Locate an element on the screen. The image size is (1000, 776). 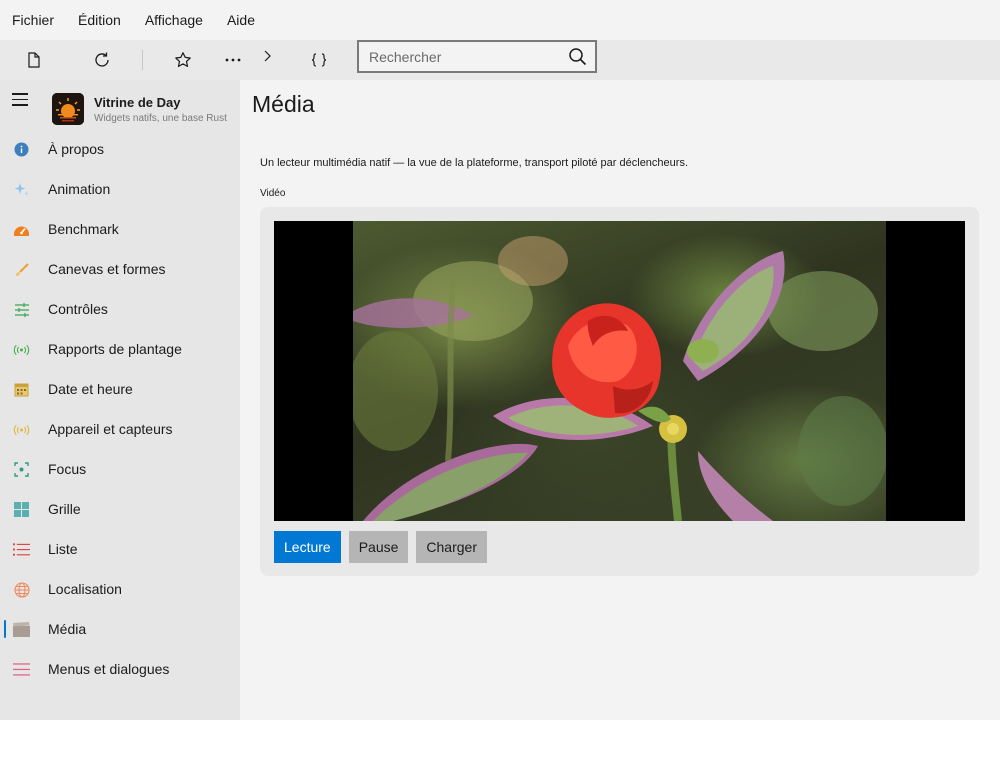
pause-button: Pause is located at coordinates (378, 547).